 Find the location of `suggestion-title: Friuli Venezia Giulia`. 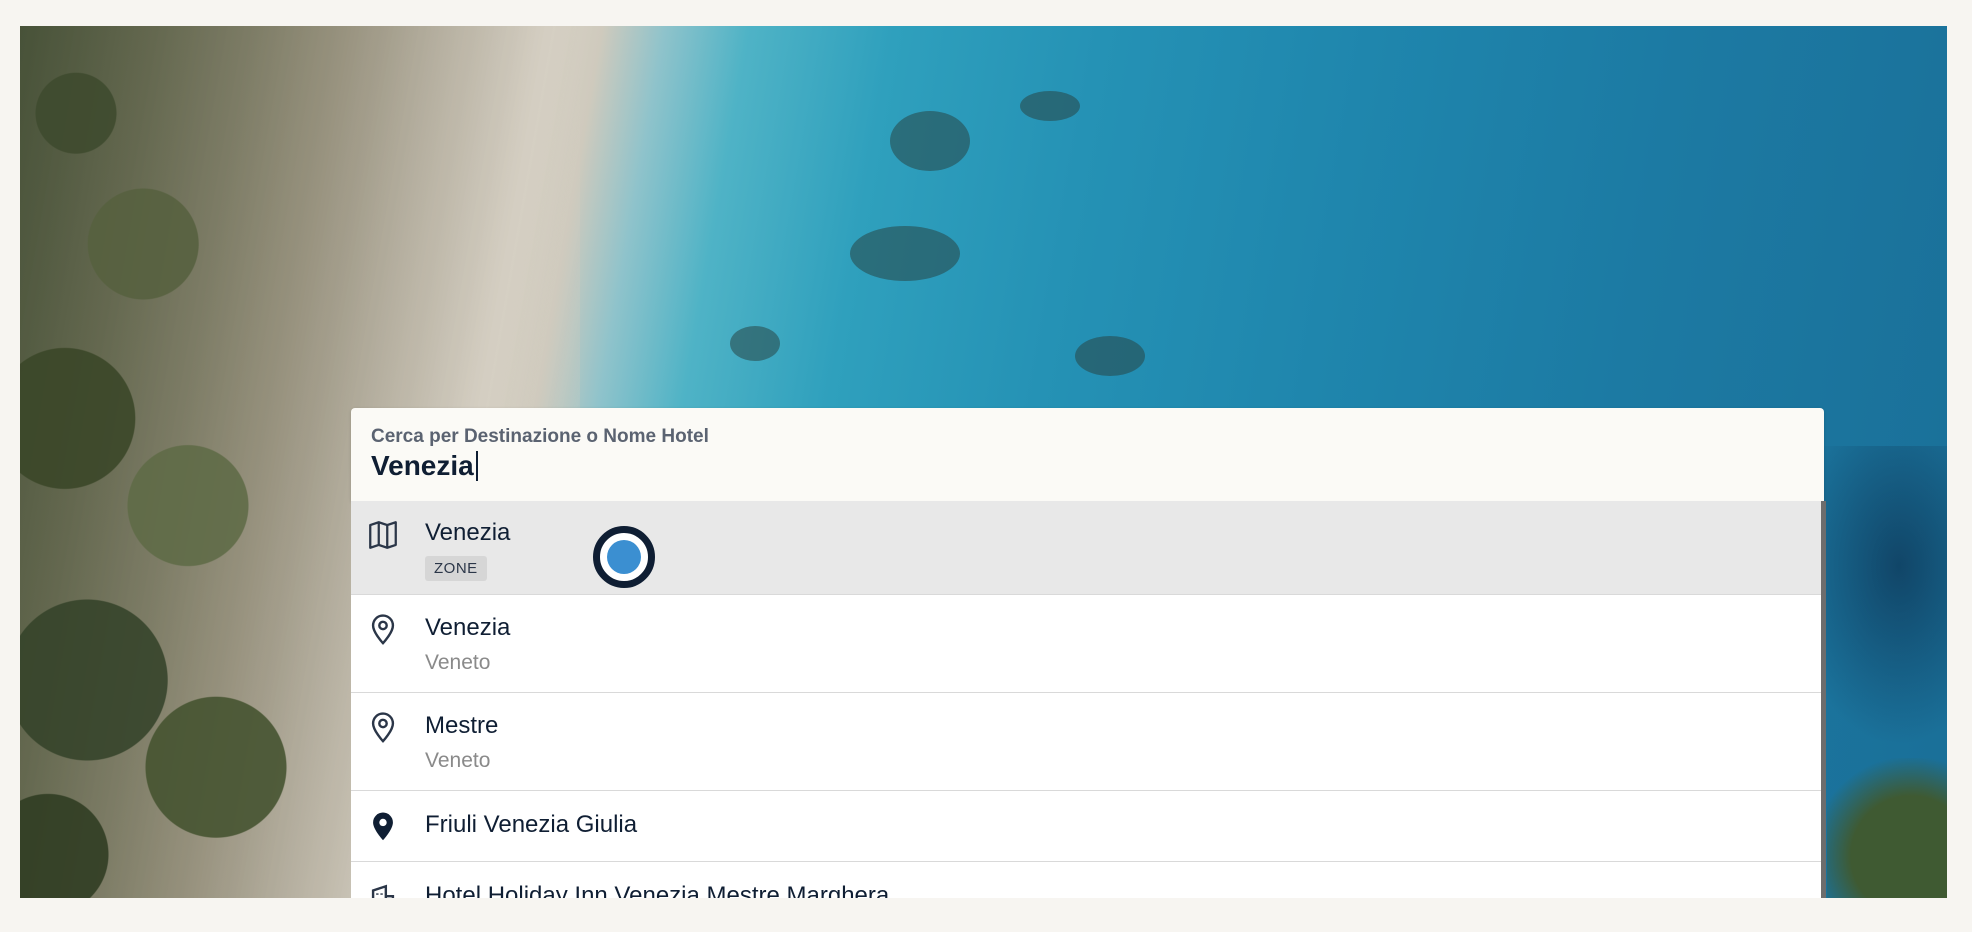

suggestion-title: Friuli Venezia Giulia is located at coordinates (531, 824).